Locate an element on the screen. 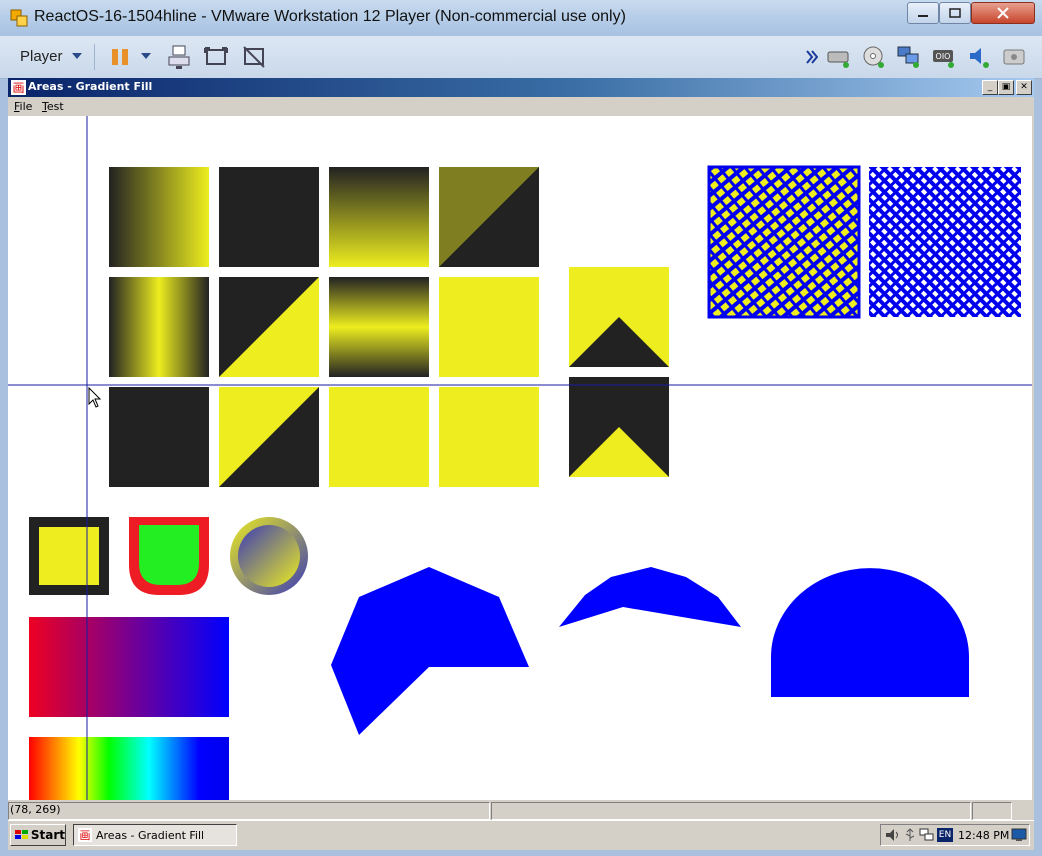  vm-toolbar: Player OIO is located at coordinates (521, 57).